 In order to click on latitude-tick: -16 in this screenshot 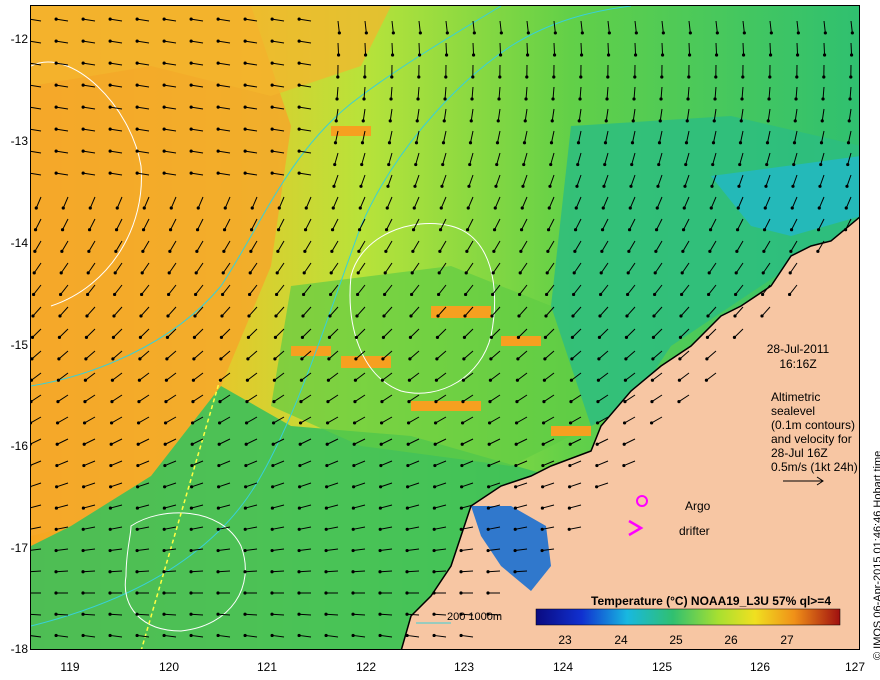, I will do `click(19, 446)`.